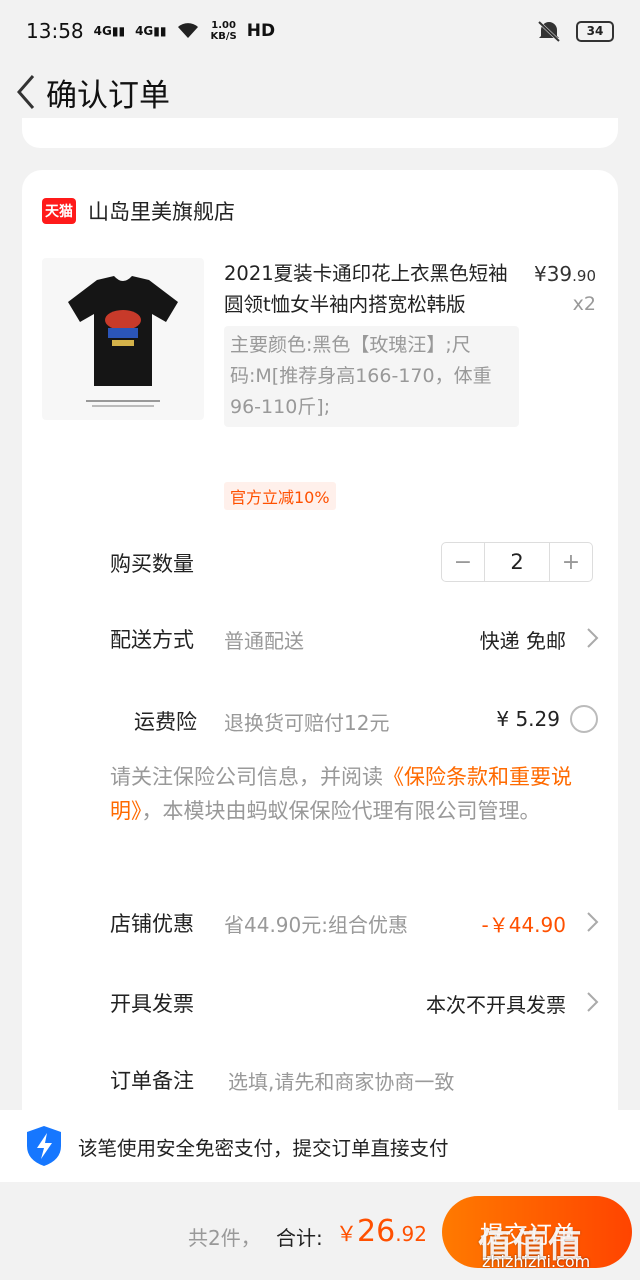 The width and height of the screenshot is (640, 1280). What do you see at coordinates (151, 31) in the screenshot?
I see `signal-icon-2: 4G▮▮` at bounding box center [151, 31].